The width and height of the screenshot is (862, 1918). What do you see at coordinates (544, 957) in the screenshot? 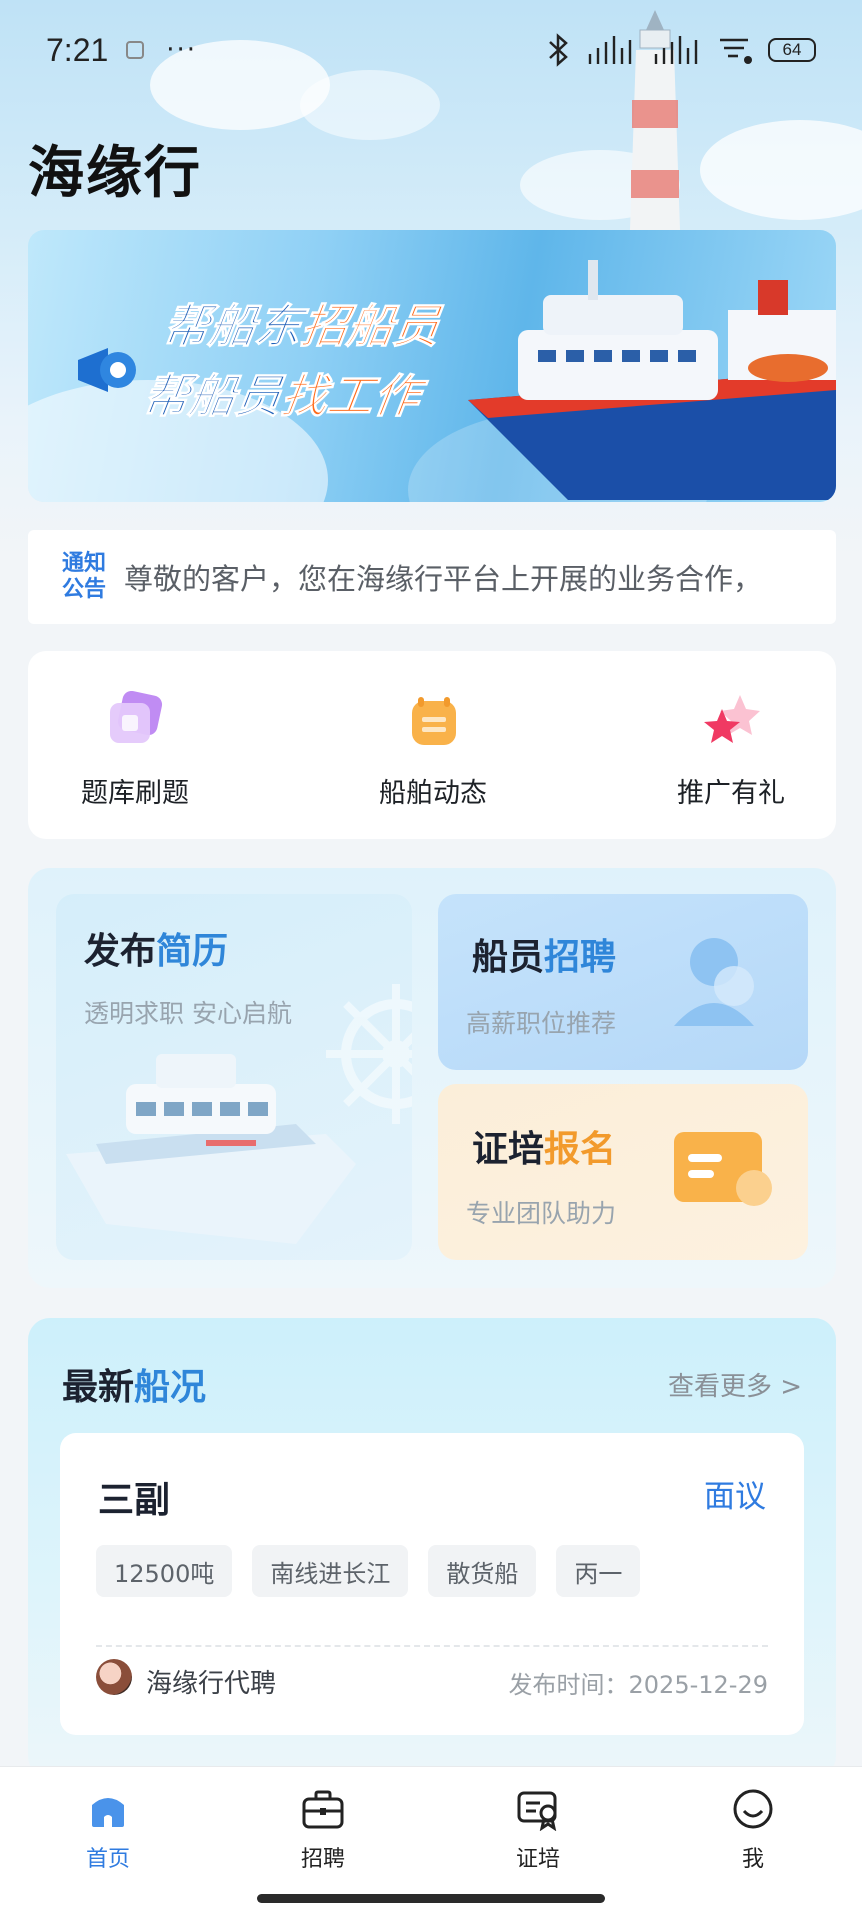
I see `crew-recruitment-title: 船员招聘` at bounding box center [544, 957].